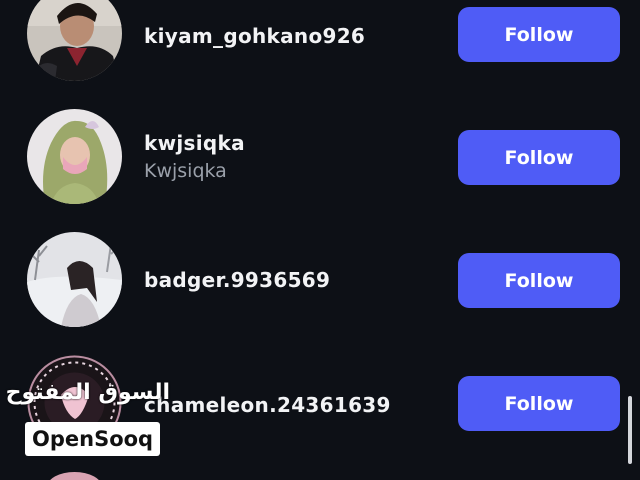 The height and width of the screenshot is (480, 640). I want to click on username: kiyam_gohkano926, so click(254, 36).